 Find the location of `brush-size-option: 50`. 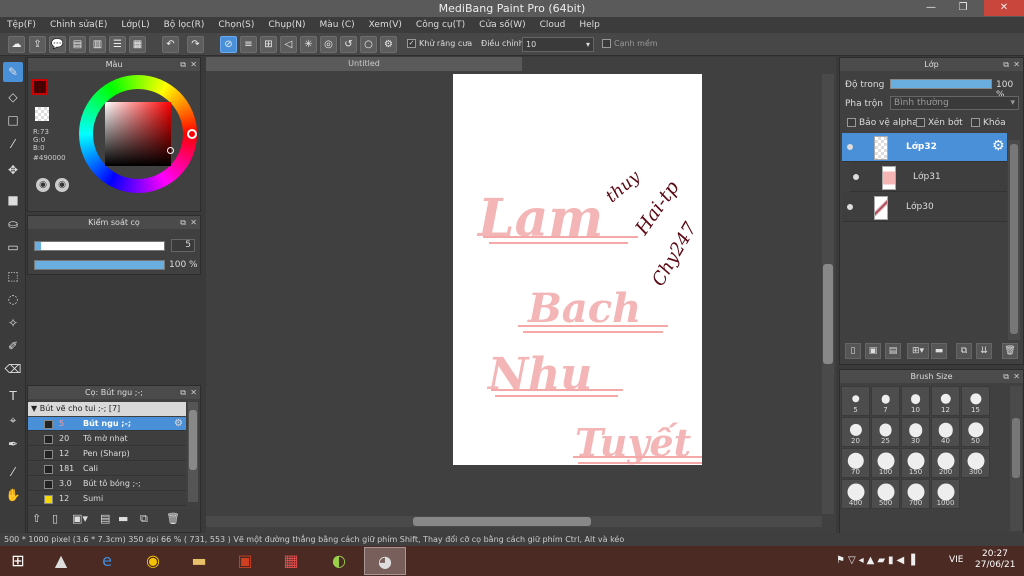

brush-size-option: 50 is located at coordinates (975, 432).